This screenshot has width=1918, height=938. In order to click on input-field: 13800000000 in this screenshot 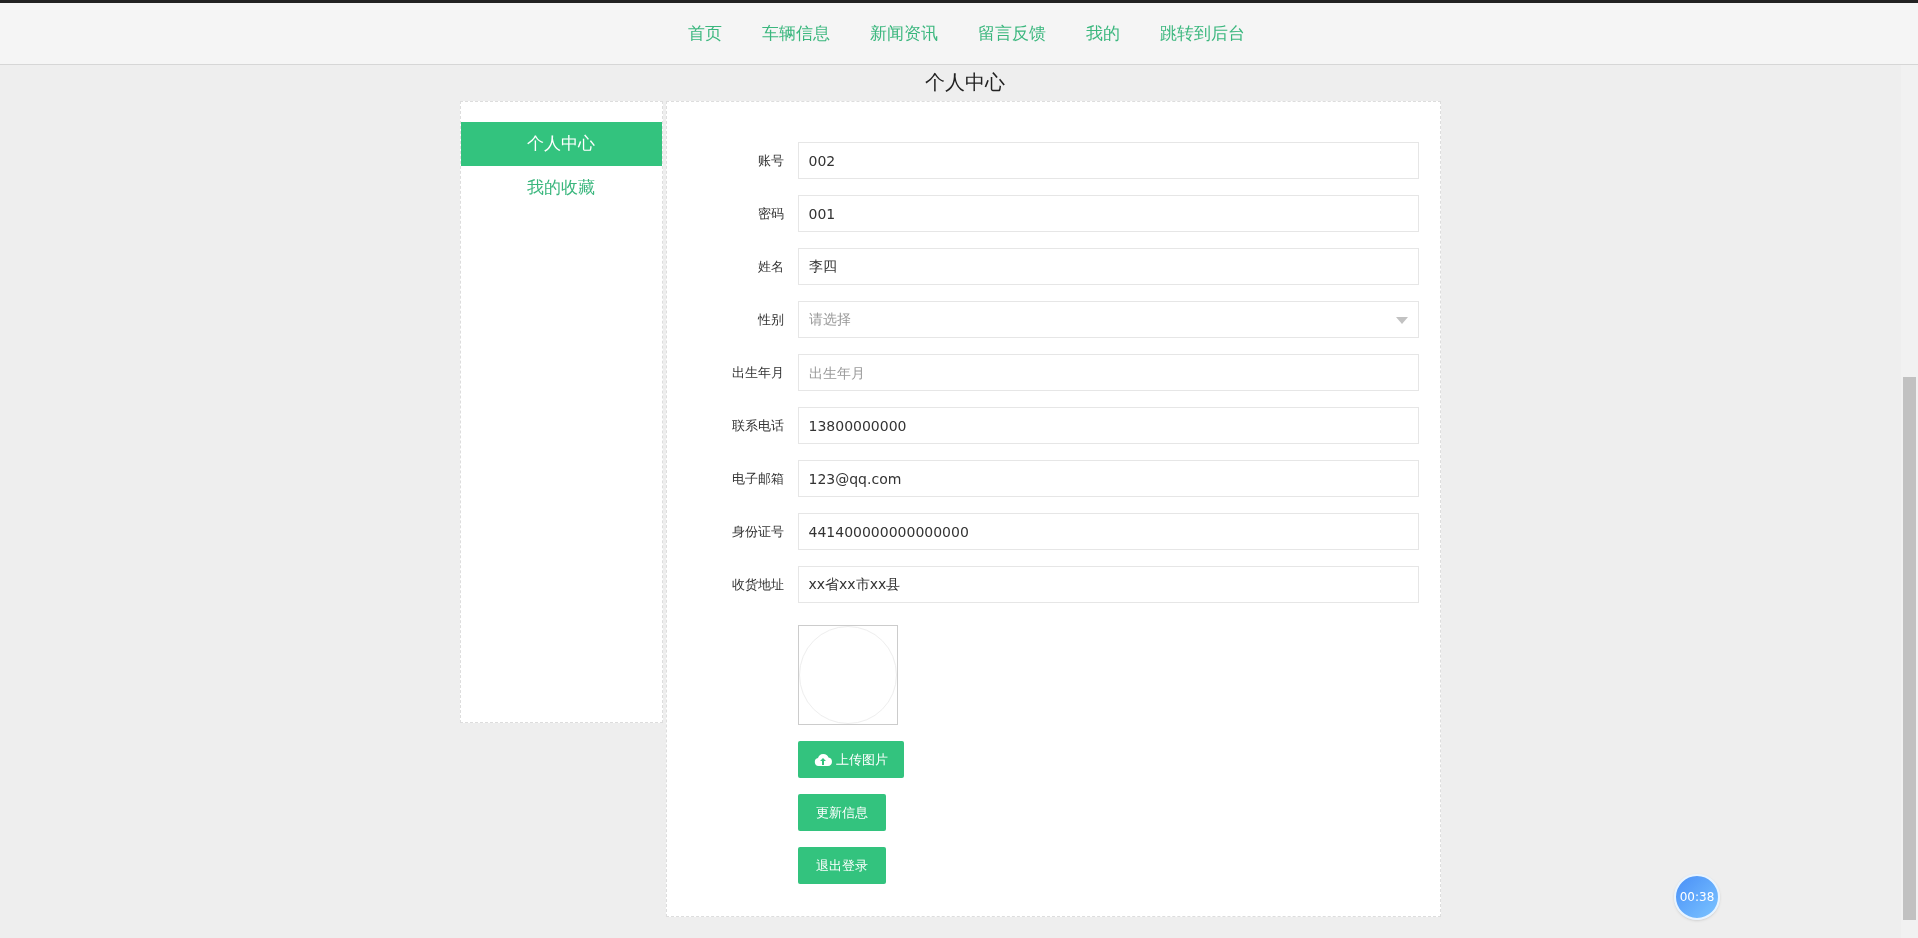, I will do `click(1108, 425)`.